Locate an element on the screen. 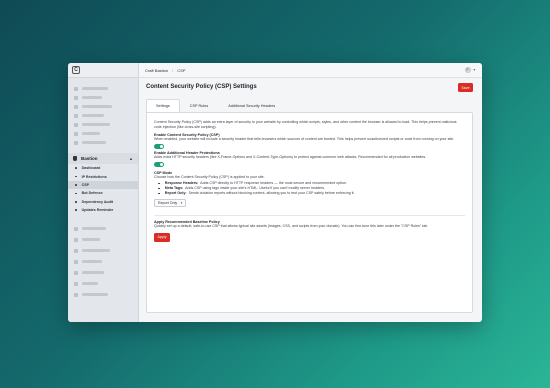  sidebar-item-updates-reminder: Updates Reminder is located at coordinates (103, 210).